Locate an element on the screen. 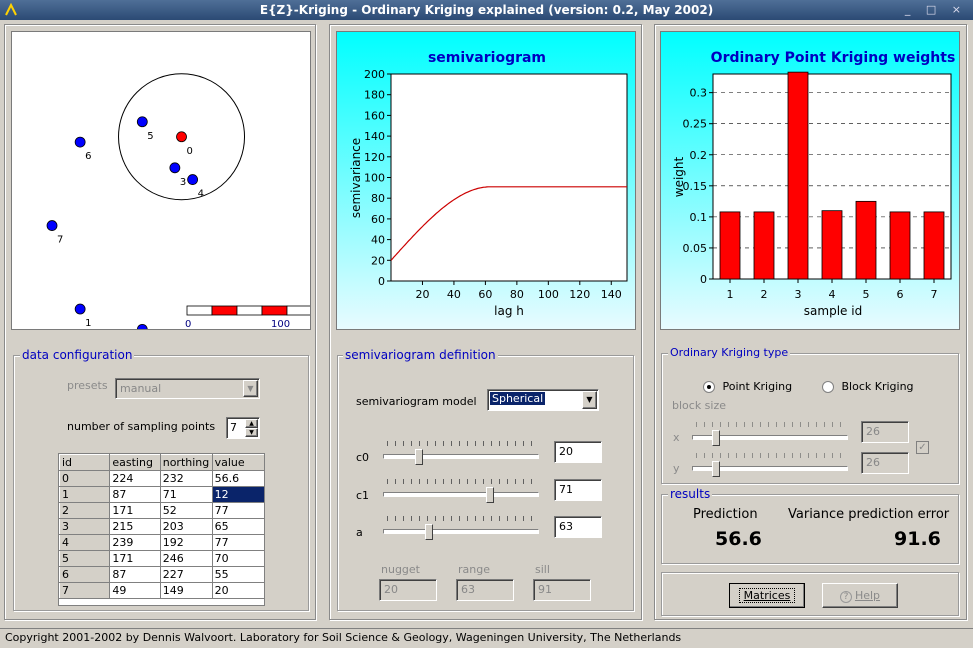 This screenshot has width=973, height=648. table-cell: 52 is located at coordinates (186, 510).